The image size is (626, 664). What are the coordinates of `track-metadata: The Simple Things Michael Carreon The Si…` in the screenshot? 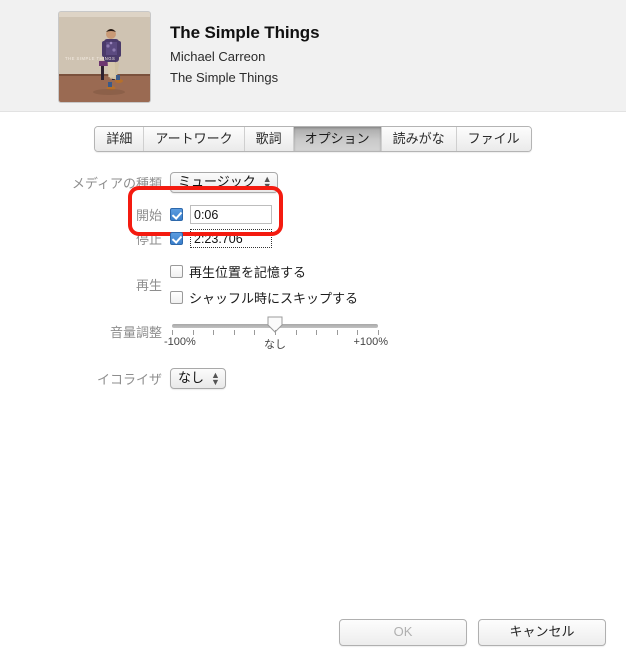 It's located at (245, 48).